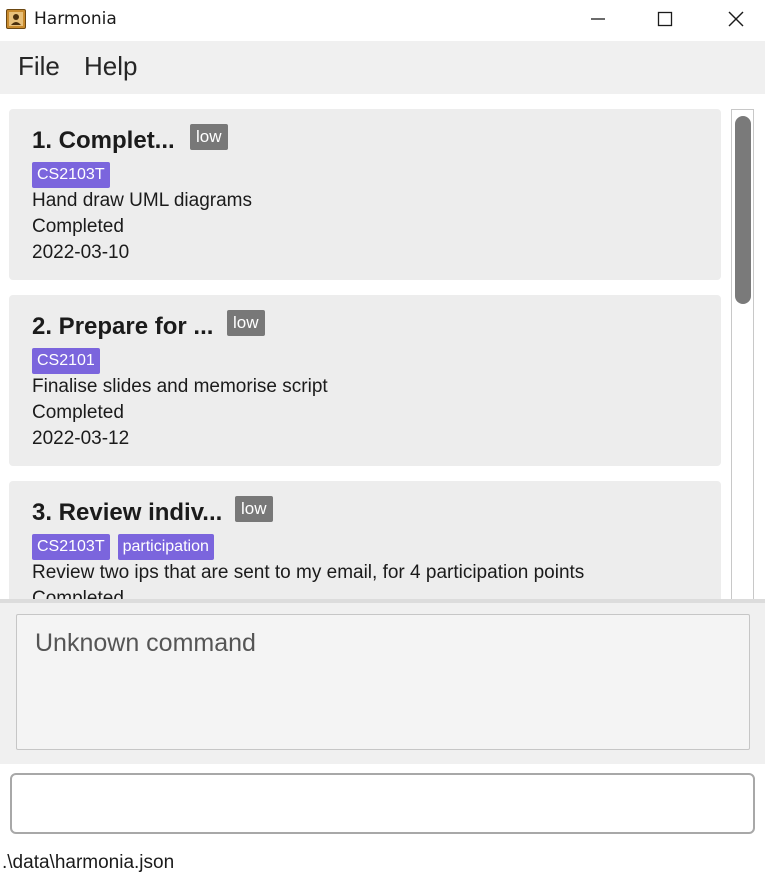 This screenshot has width=765, height=880. I want to click on command-input, so click(382, 803).